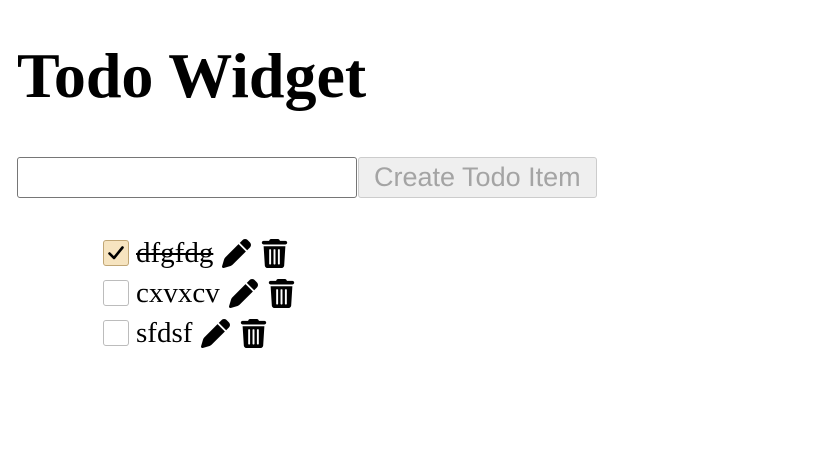 The width and height of the screenshot is (834, 469). Describe the element at coordinates (164, 333) in the screenshot. I see `todo-text: sfdsf` at that location.